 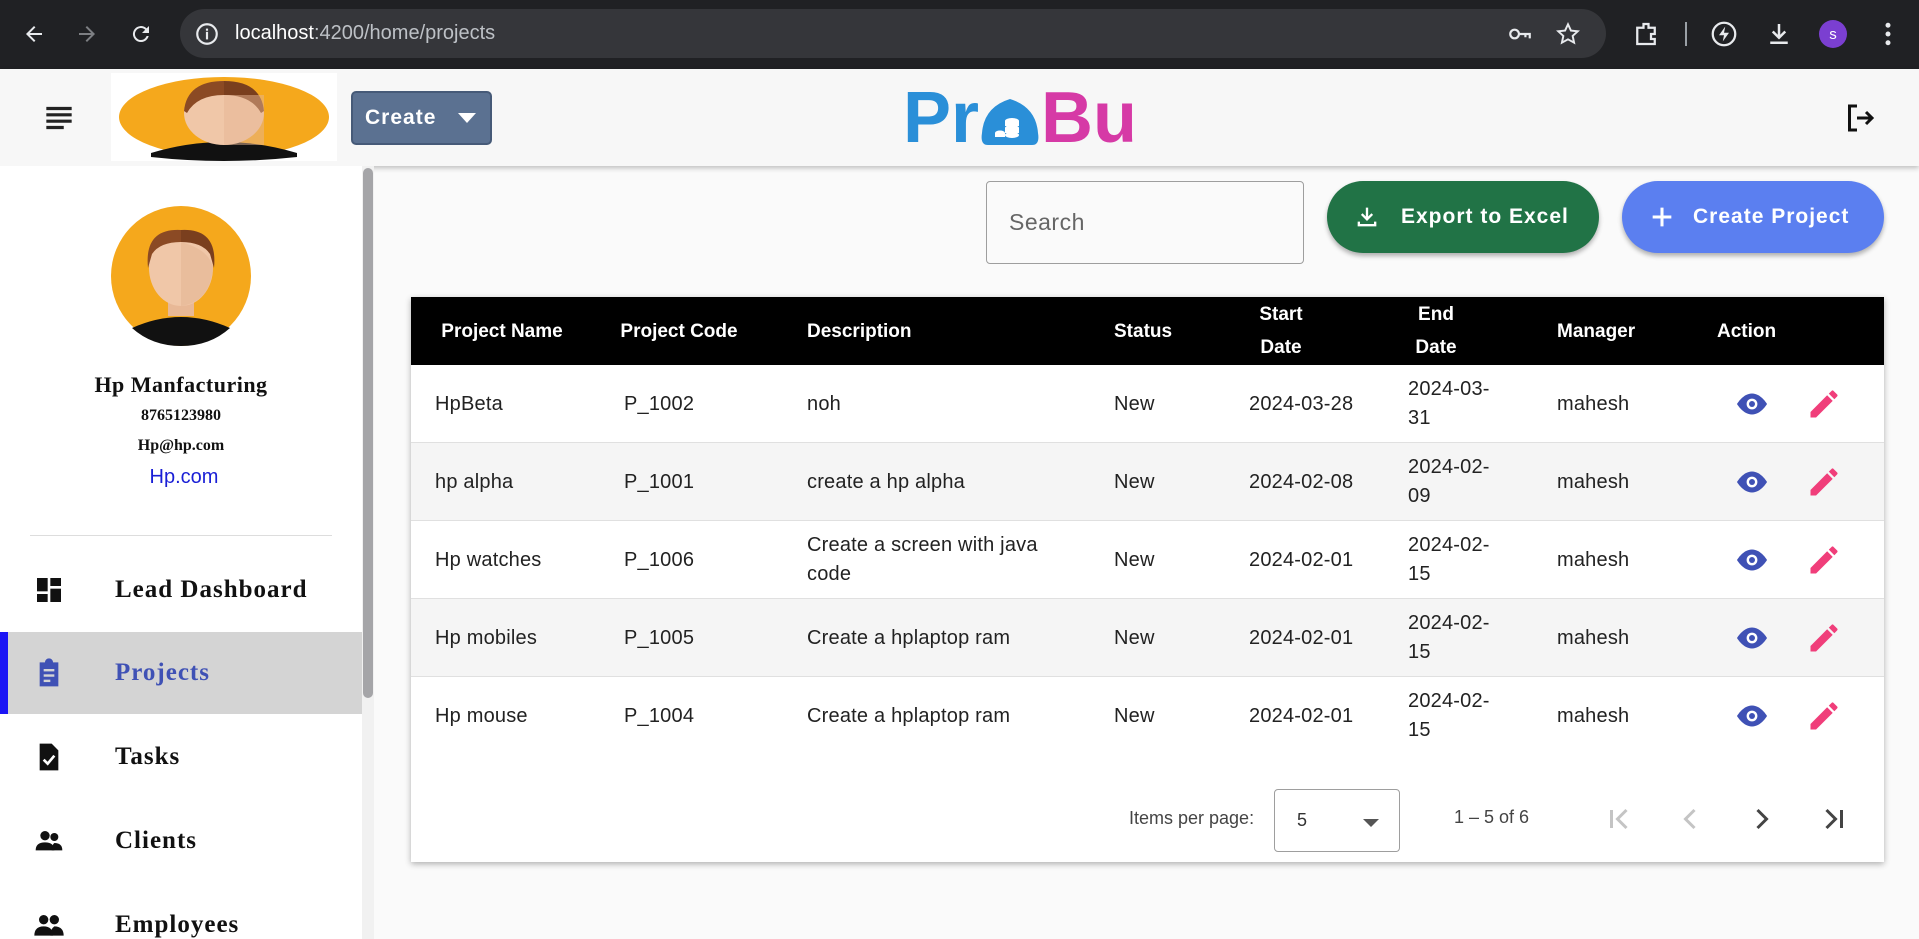 What do you see at coordinates (469, 403) in the screenshot?
I see `cell-project-name: HpBeta` at bounding box center [469, 403].